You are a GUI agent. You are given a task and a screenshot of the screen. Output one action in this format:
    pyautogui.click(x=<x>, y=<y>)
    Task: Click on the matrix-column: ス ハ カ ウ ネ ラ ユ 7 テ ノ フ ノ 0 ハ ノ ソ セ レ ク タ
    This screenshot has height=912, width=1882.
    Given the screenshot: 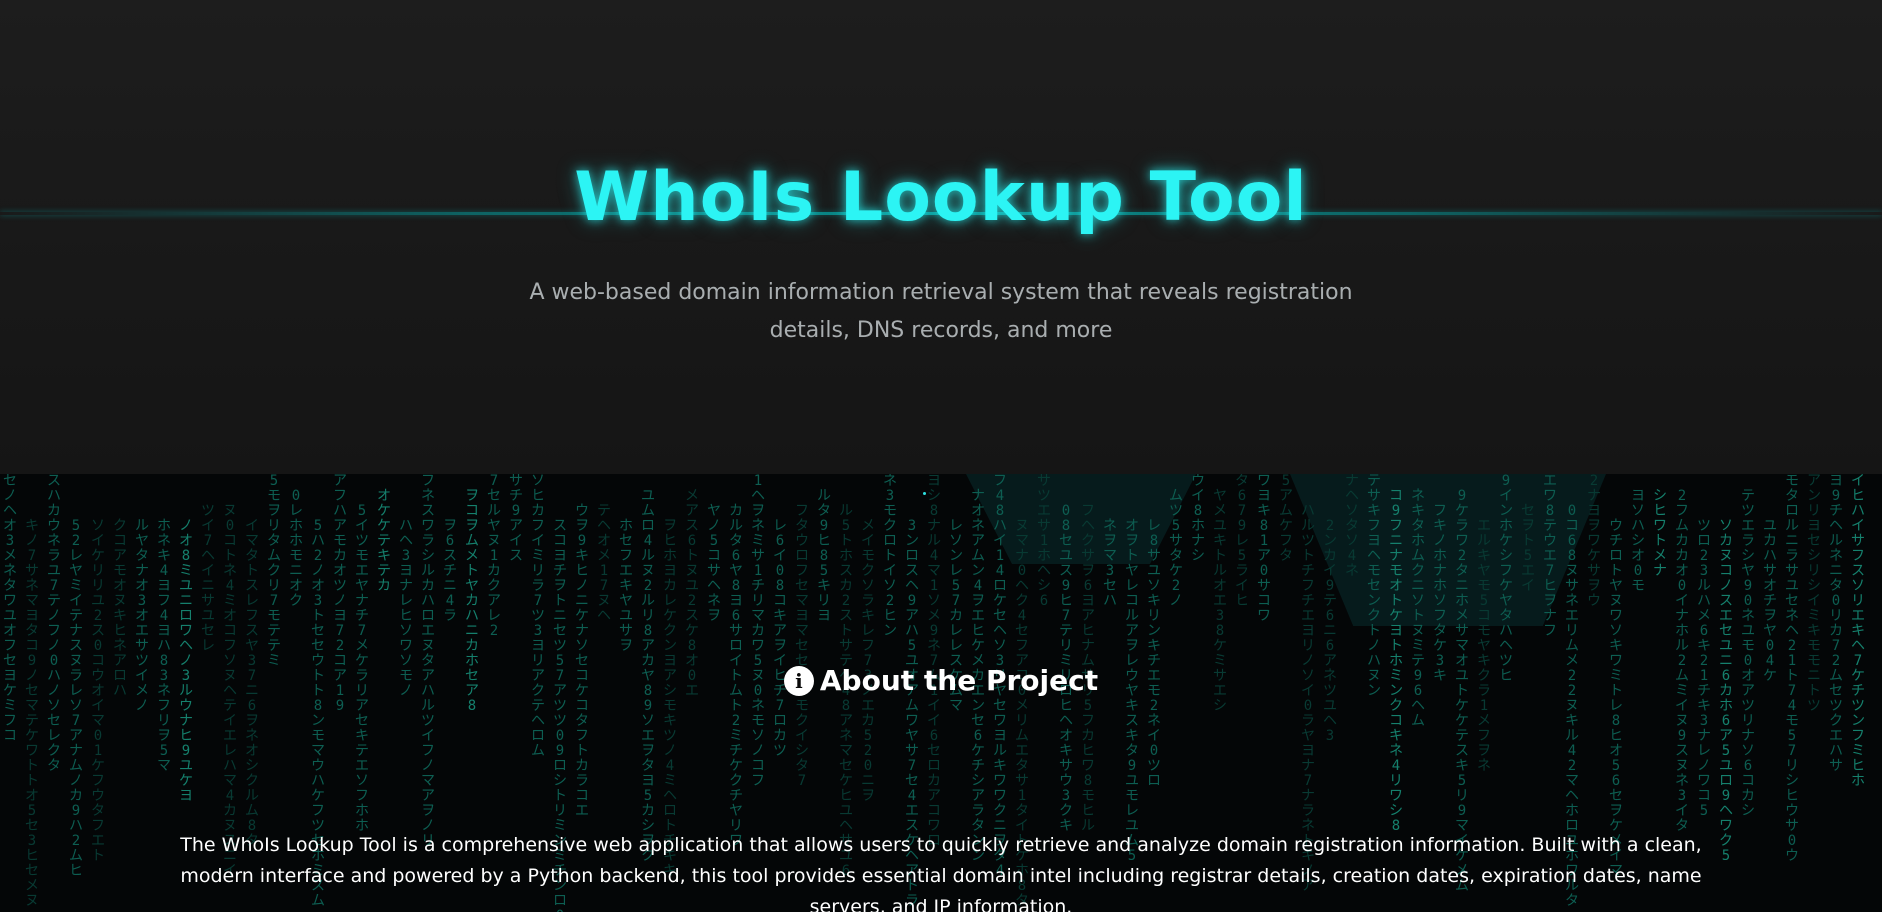 What is the action you would take?
    pyautogui.click(x=54, y=624)
    